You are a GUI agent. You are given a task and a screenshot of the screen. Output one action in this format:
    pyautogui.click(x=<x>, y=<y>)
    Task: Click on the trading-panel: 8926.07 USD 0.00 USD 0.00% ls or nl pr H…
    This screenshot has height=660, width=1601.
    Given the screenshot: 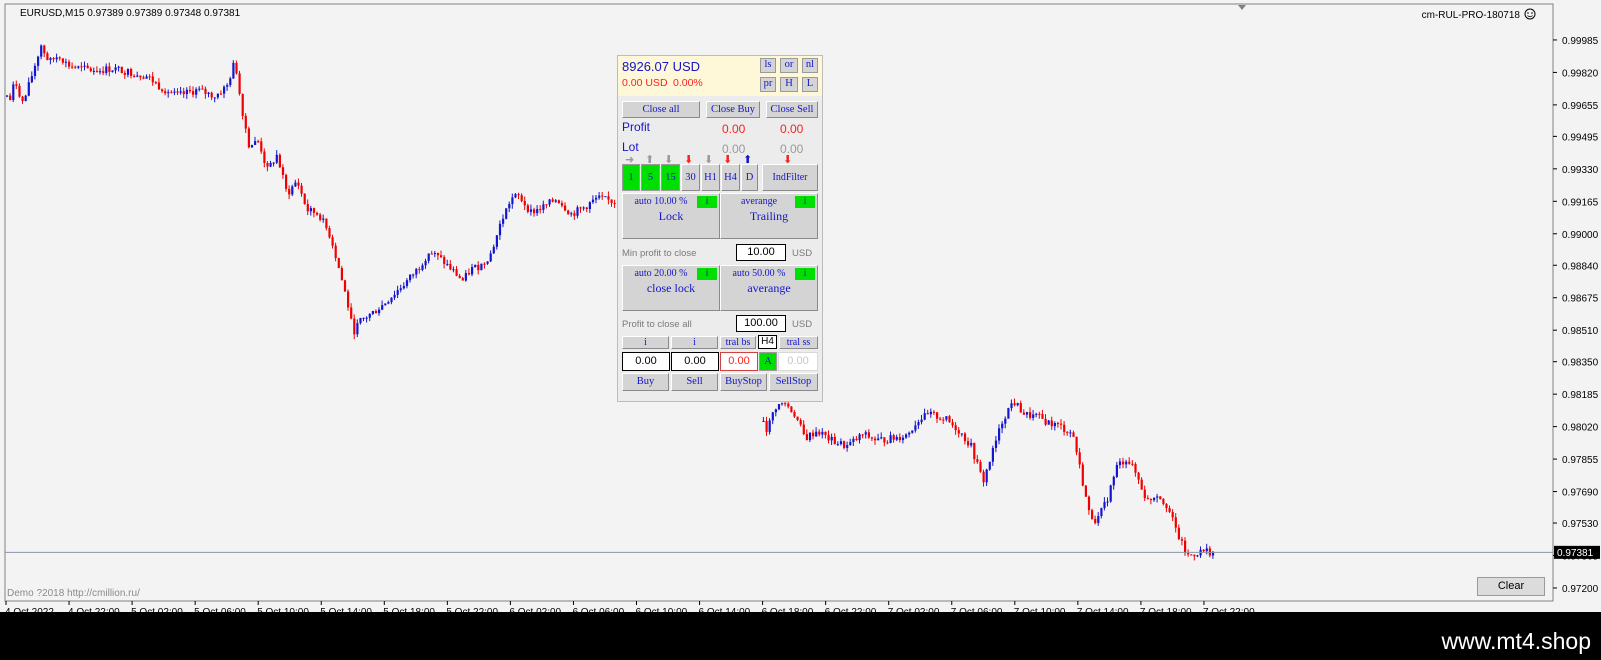 What is the action you would take?
    pyautogui.click(x=720, y=228)
    